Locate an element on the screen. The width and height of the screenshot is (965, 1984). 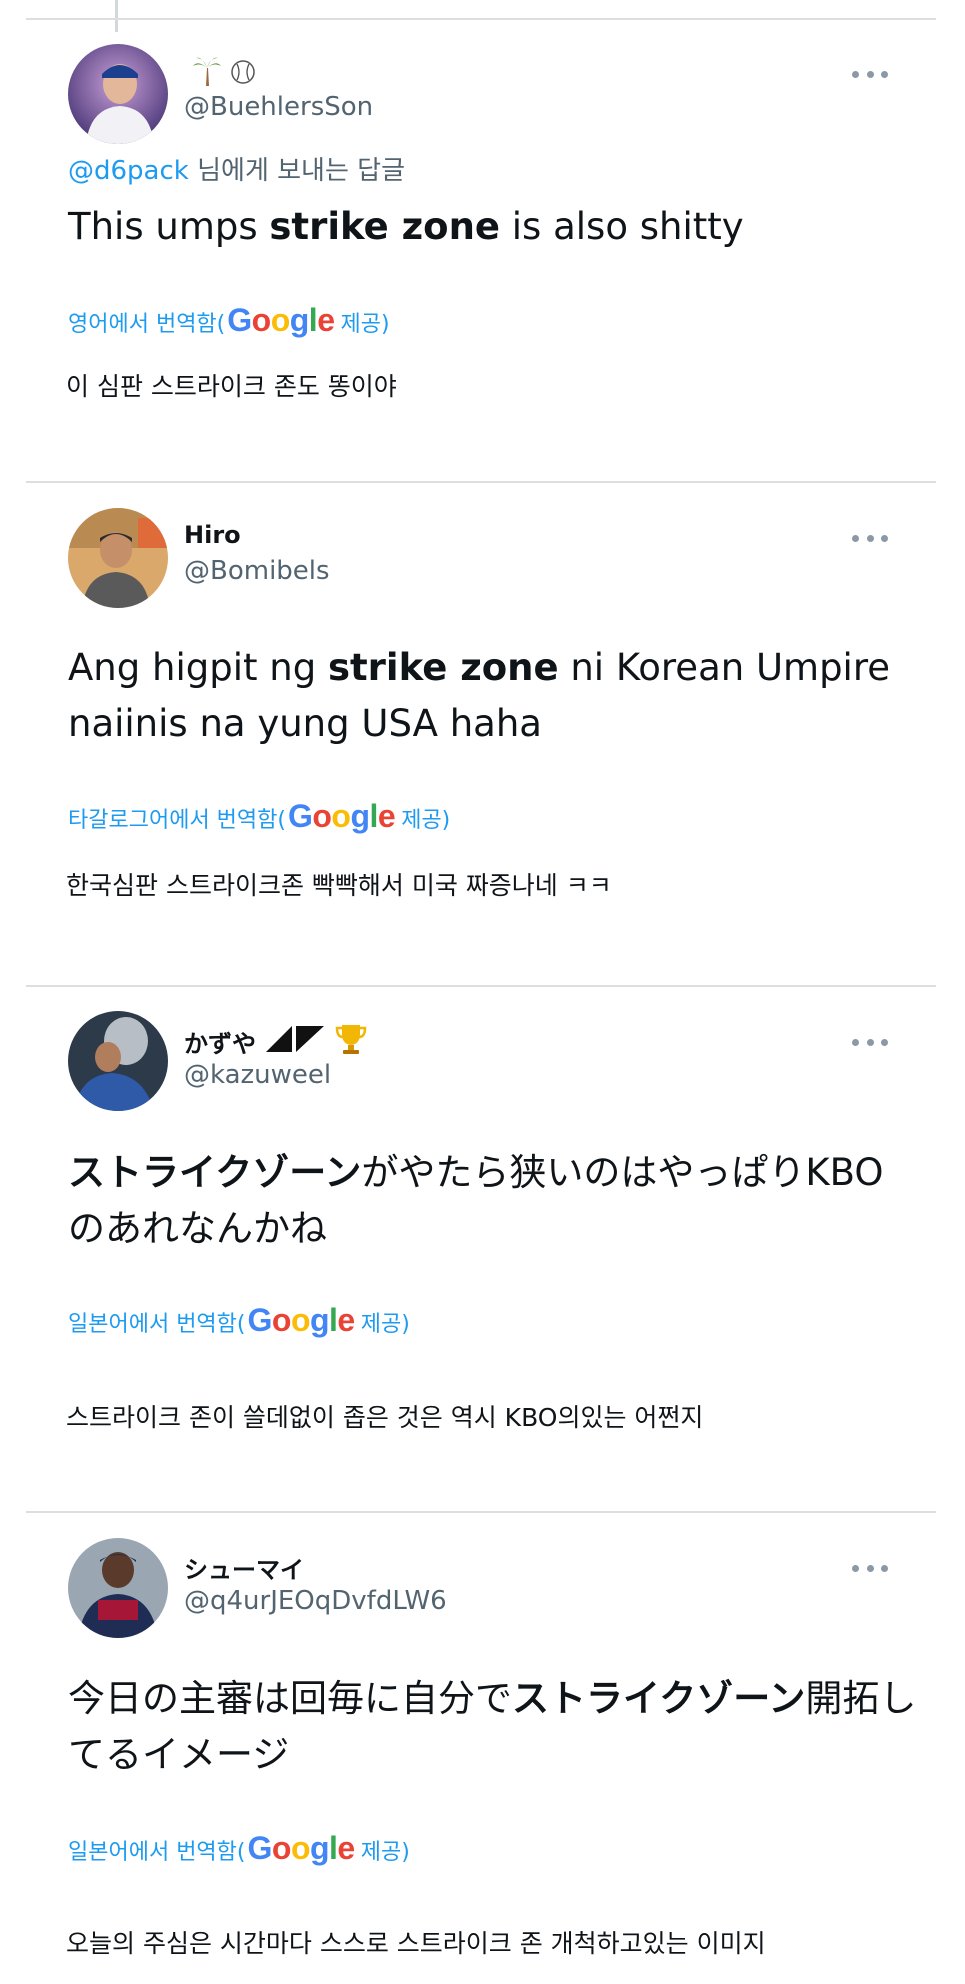
tweet-text: 今日の主審は回毎に自分でストライクゾーン開拓してるイメージ is located at coordinates (492, 1726).